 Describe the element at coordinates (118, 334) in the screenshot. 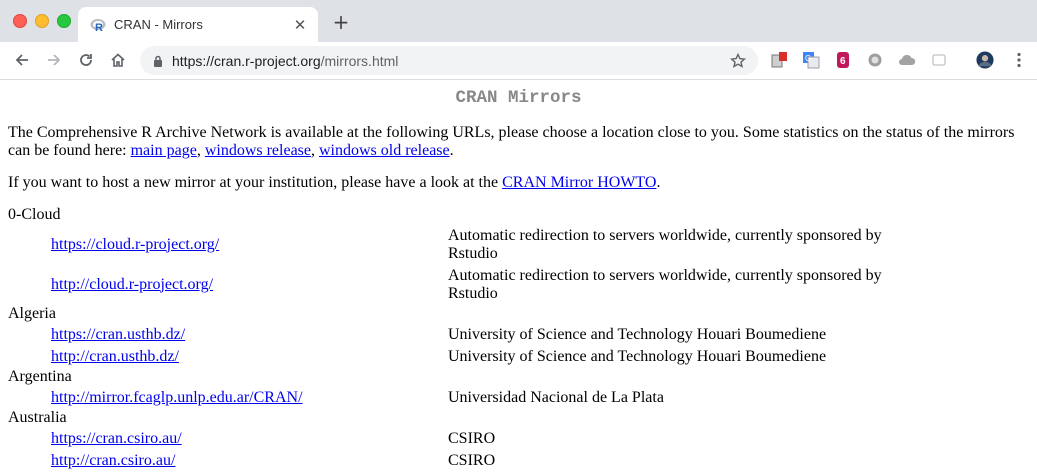

I see `mirror-link: https://cran.usthb.dz/` at that location.